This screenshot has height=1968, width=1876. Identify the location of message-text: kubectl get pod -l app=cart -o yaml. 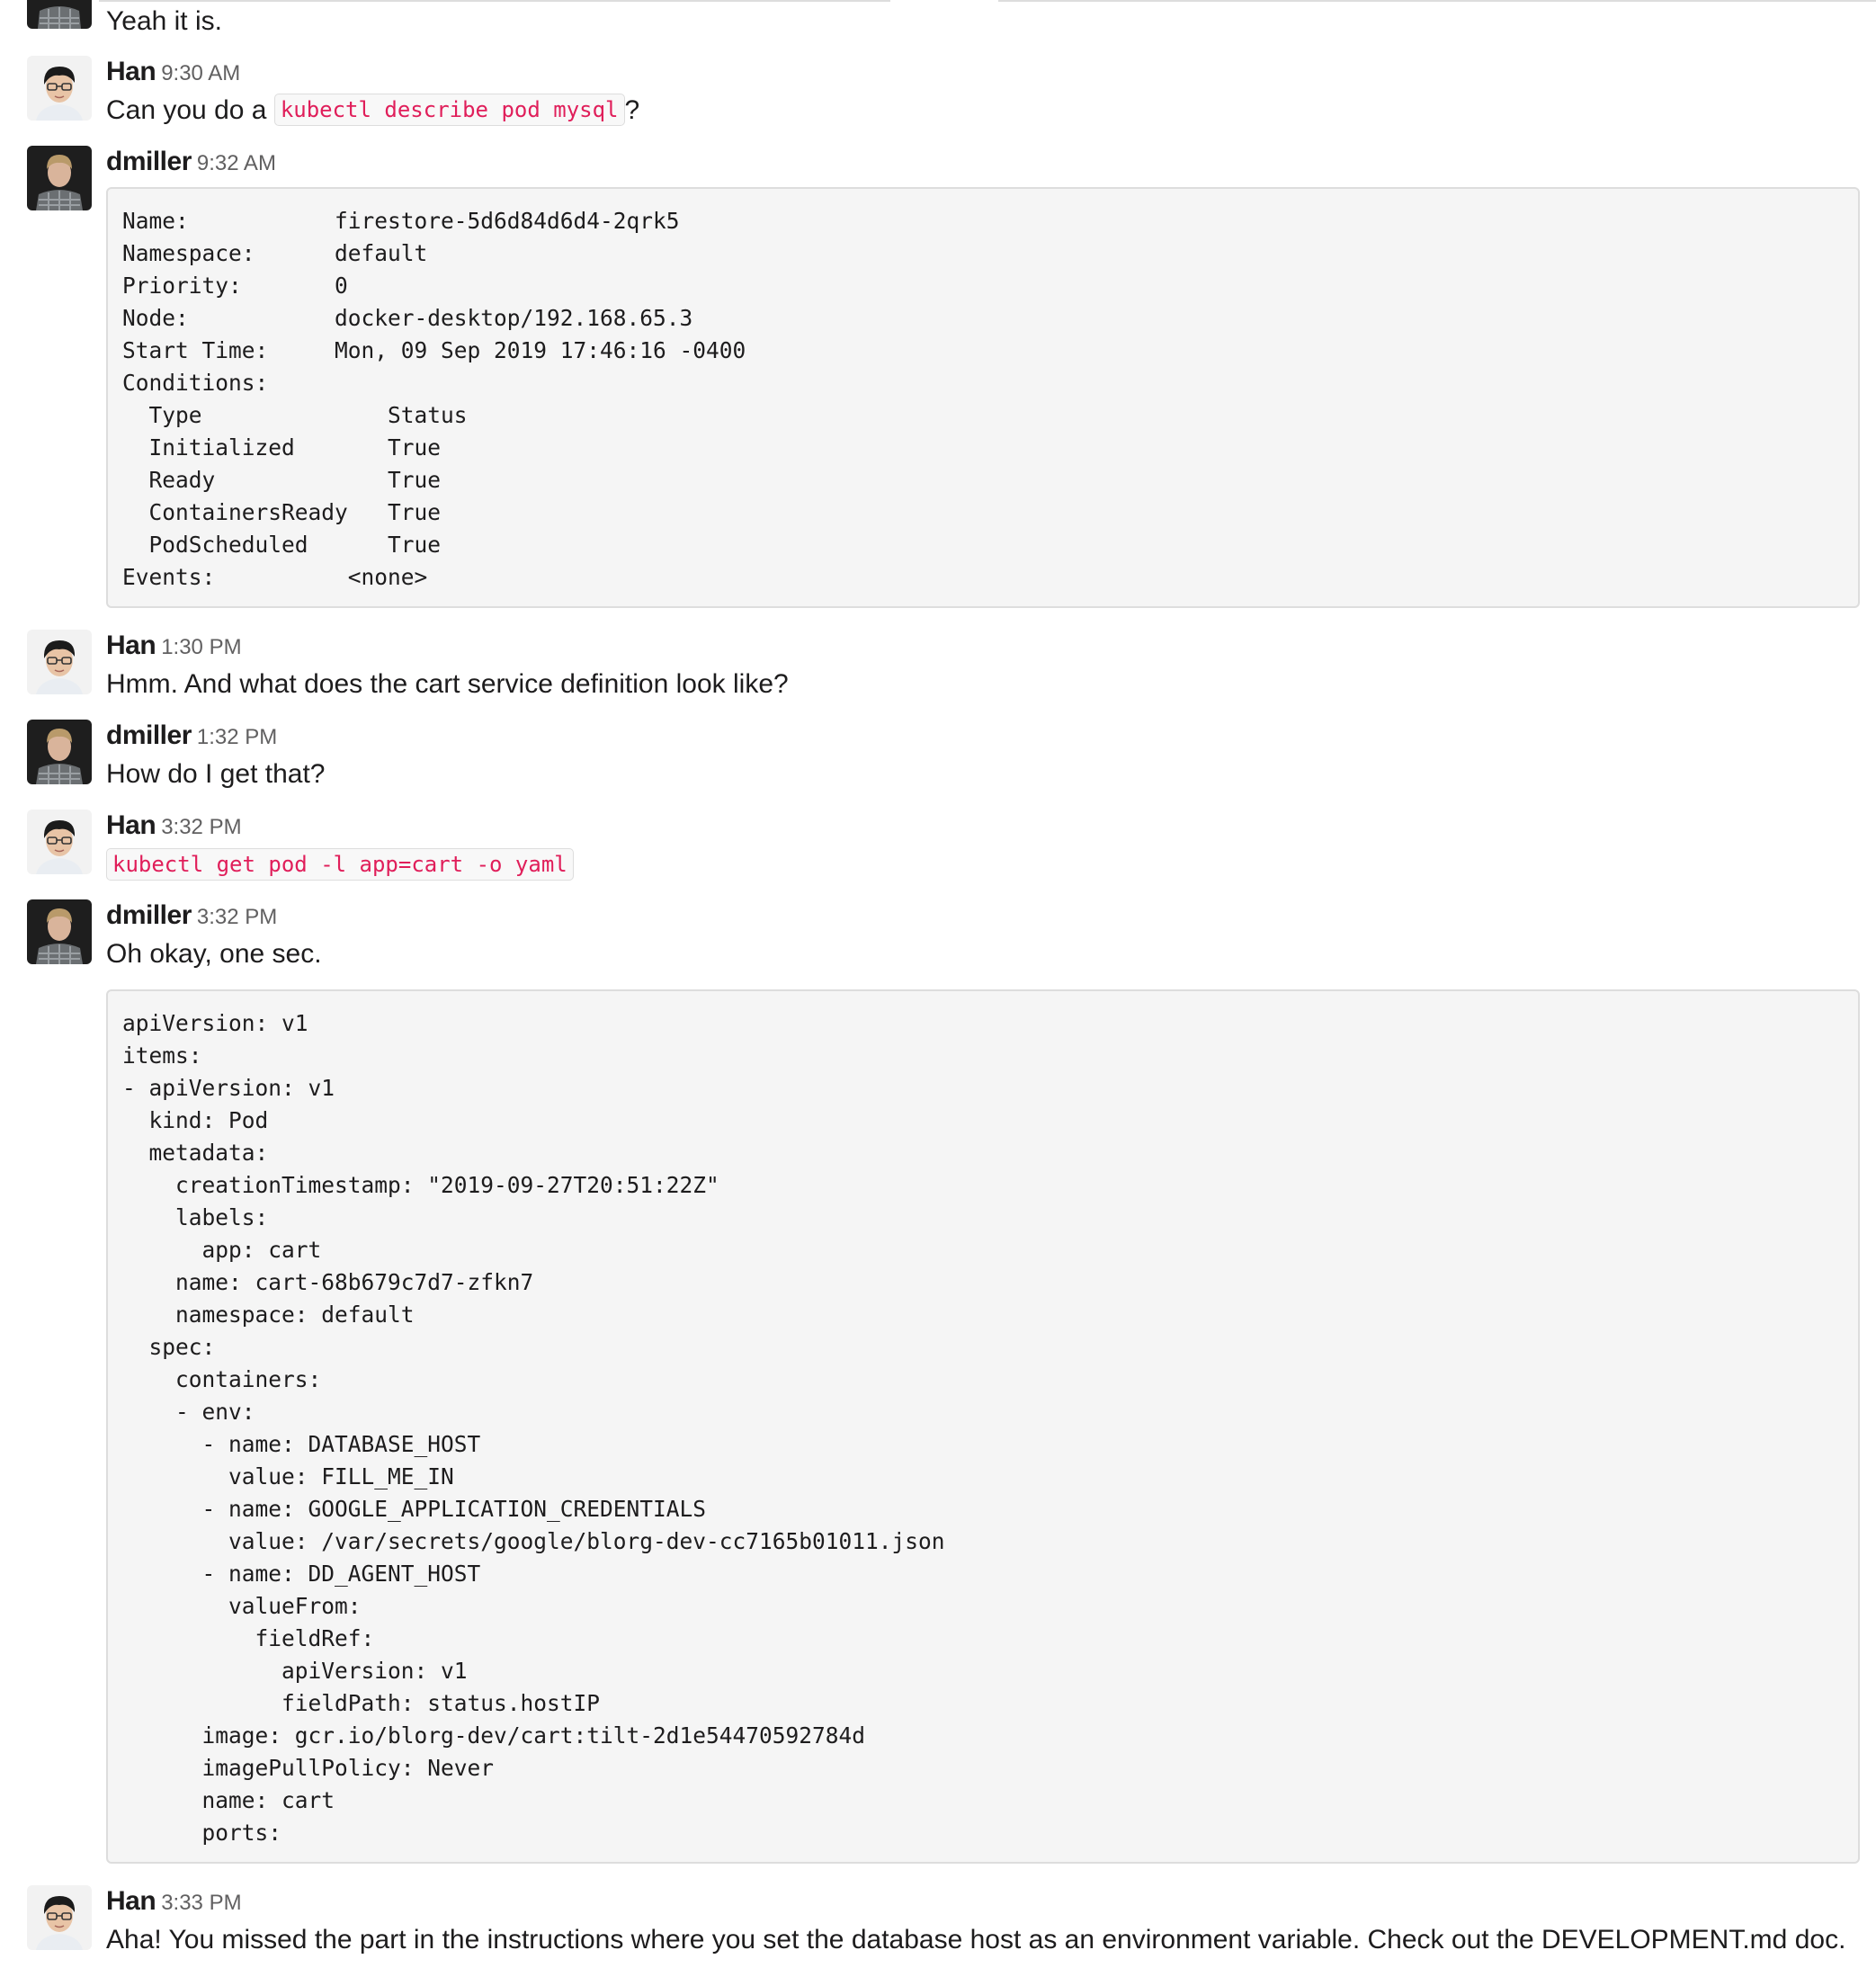
(340, 865).